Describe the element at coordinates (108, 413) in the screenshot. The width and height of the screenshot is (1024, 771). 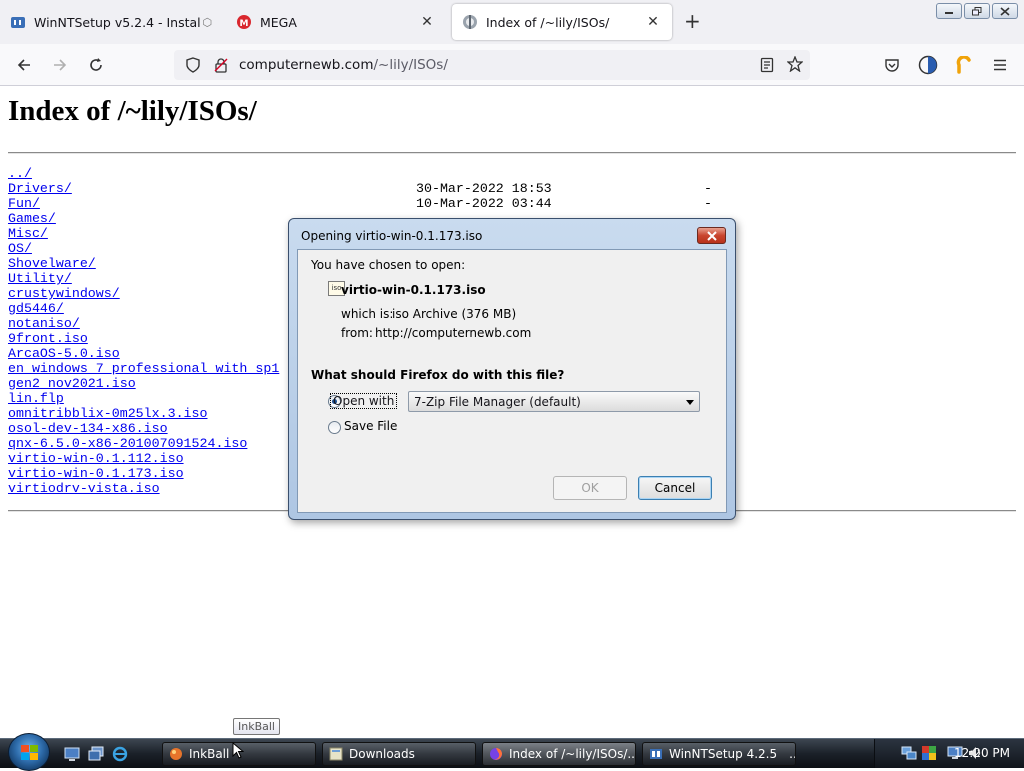
I see `file-link: omnitribblix-0m25lx.3.iso` at that location.